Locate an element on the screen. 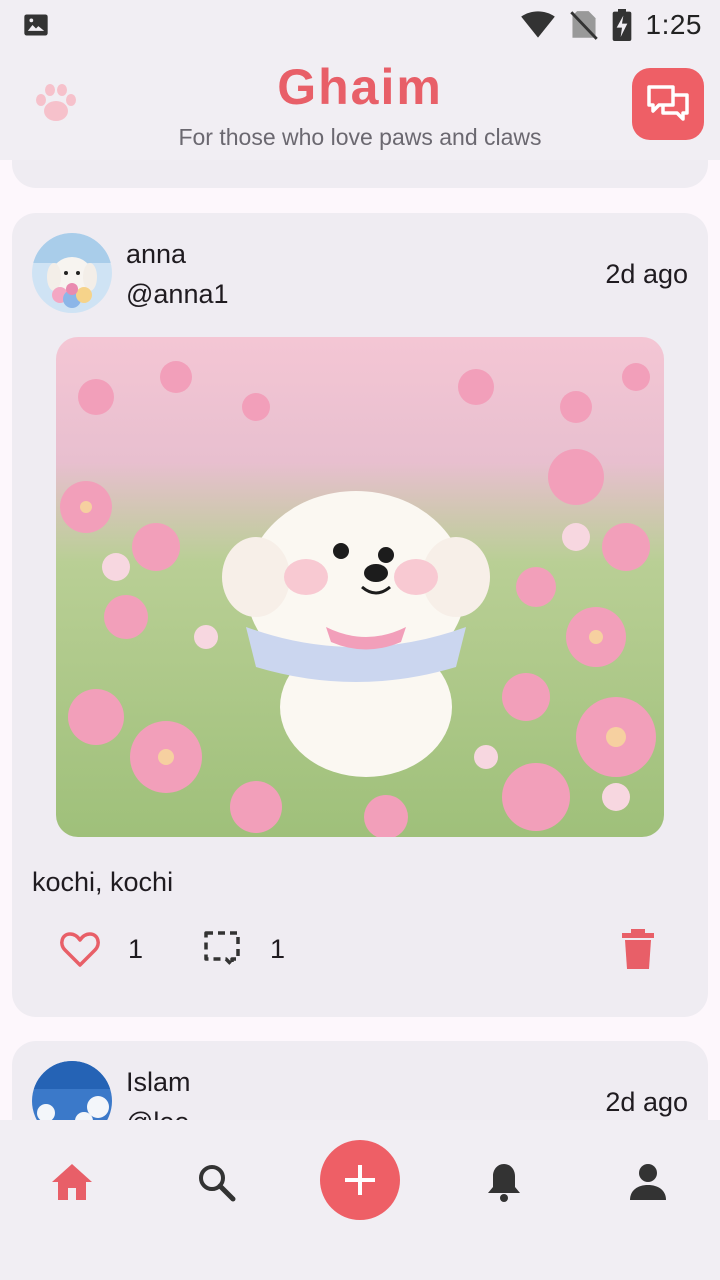 The image size is (720, 1280). wifi-icon is located at coordinates (537, 24).